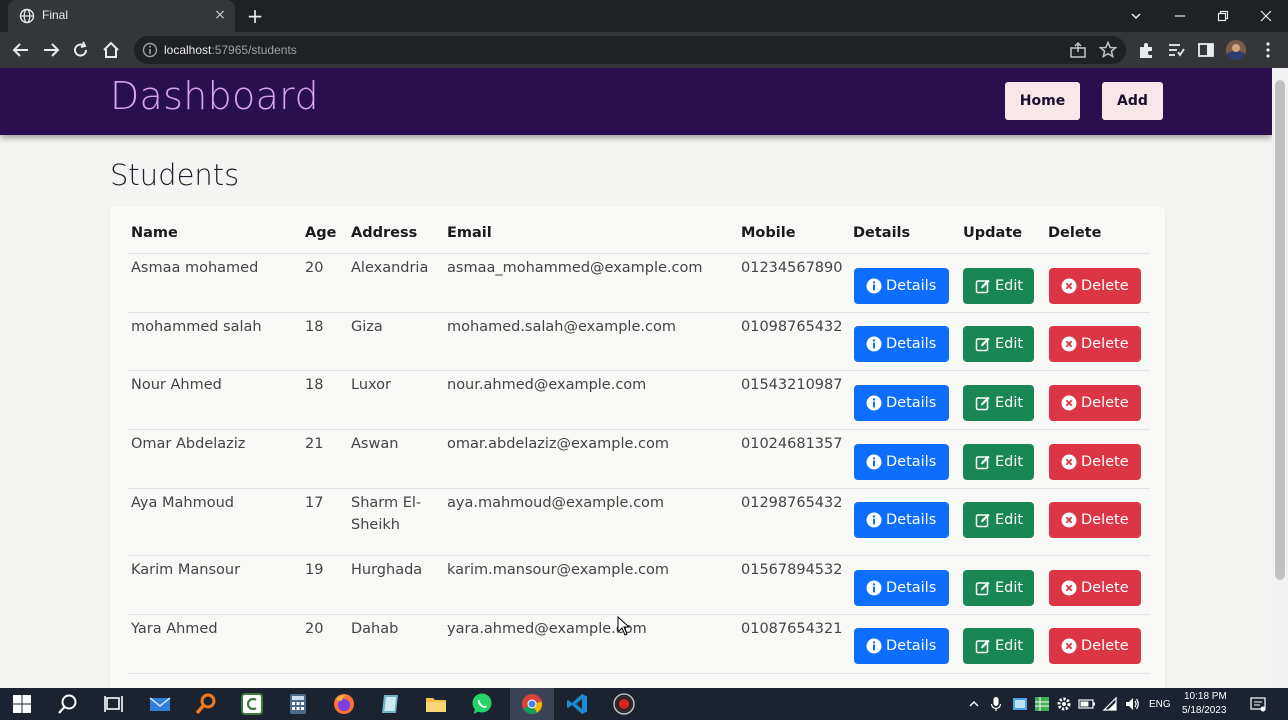 The width and height of the screenshot is (1288, 720). Describe the element at coordinates (367, 327) in the screenshot. I see `cell-address: Giza` at that location.